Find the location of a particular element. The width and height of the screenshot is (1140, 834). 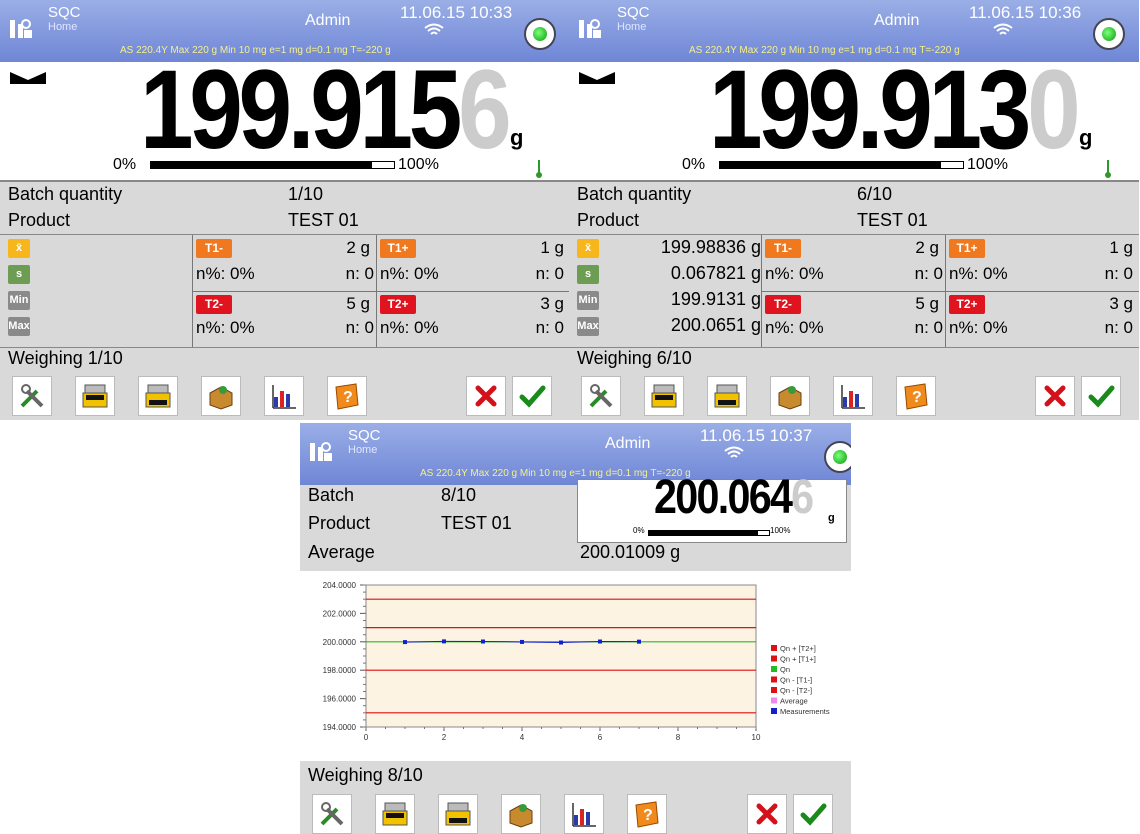

batch-row: Batch 8/10 is located at coordinates (392, 495).